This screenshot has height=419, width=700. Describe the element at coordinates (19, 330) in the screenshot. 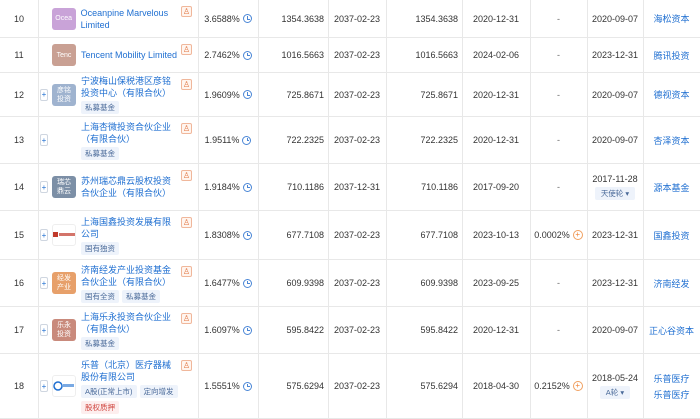

I see `row-index: 17` at that location.